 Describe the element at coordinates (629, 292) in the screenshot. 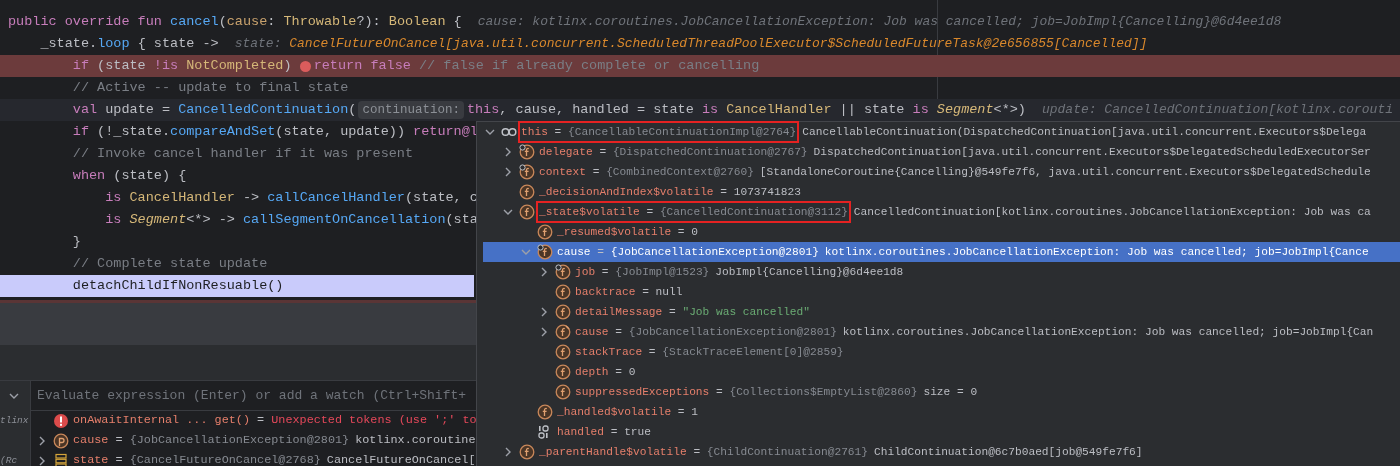

I see `variable-text: backtrace = null` at that location.